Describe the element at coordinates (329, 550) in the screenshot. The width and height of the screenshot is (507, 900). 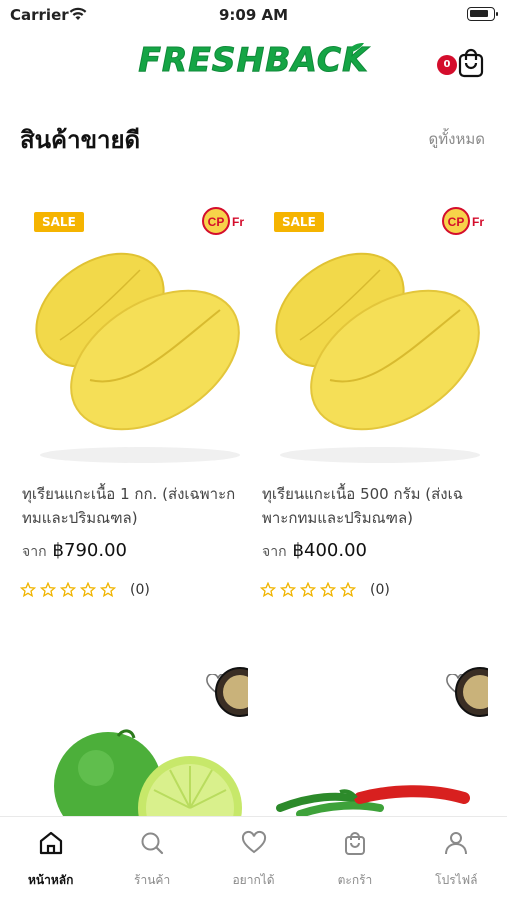
I see `price-value: ฿400.00` at that location.